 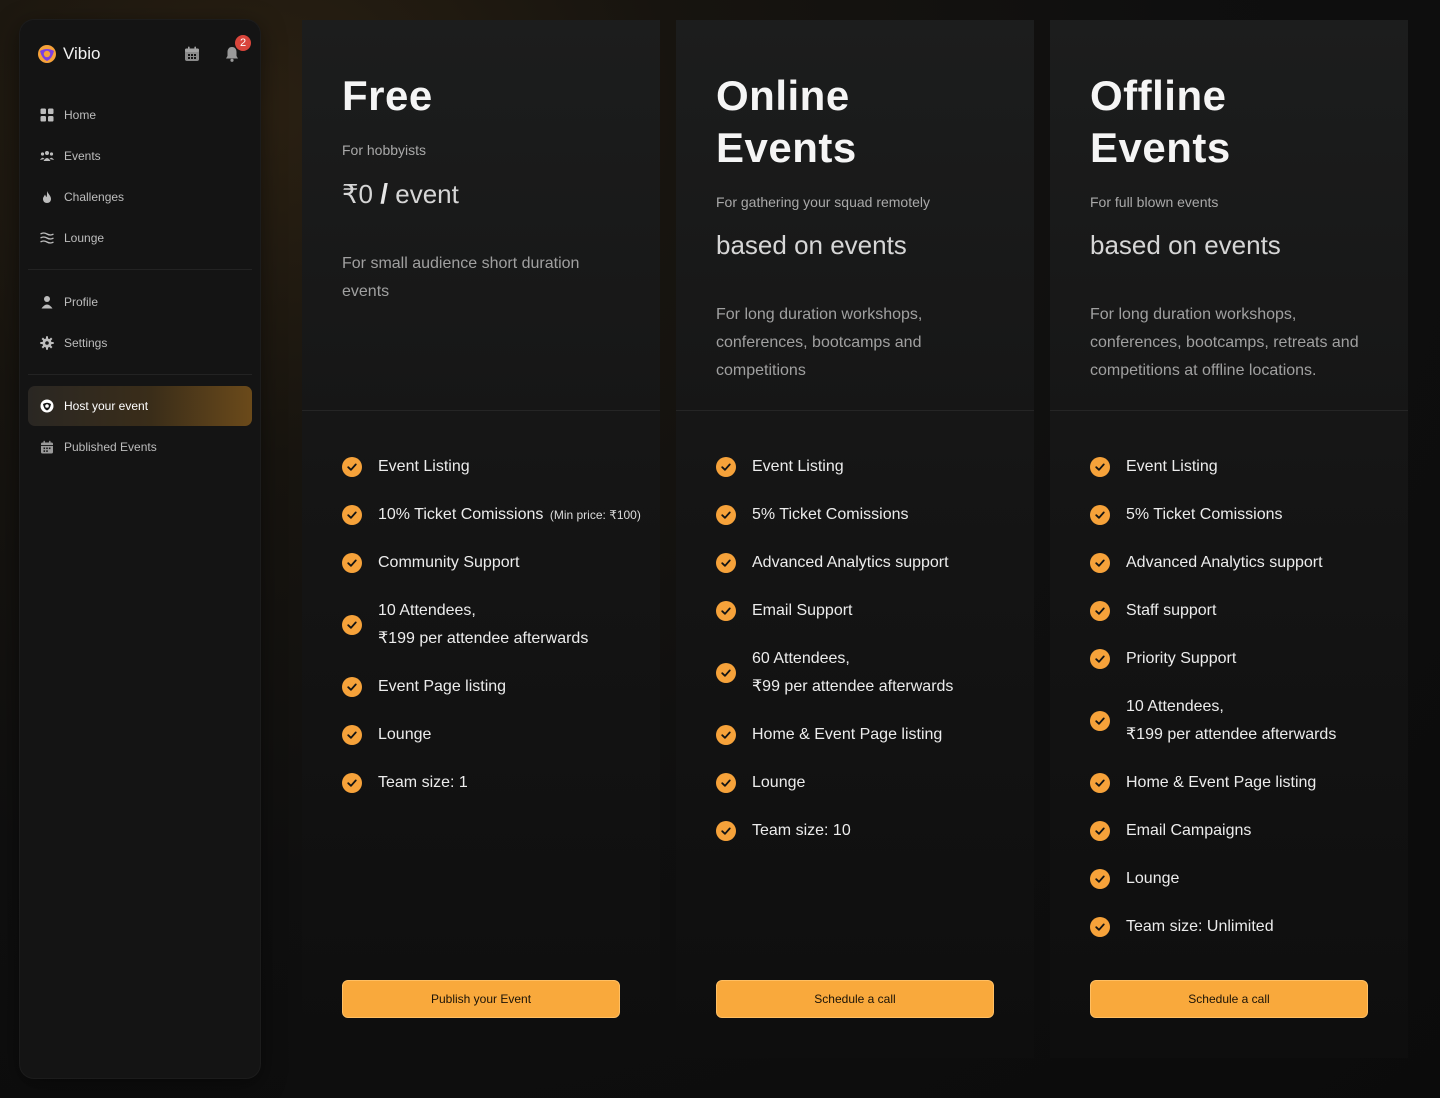 What do you see at coordinates (47, 342) in the screenshot?
I see `gear-icon` at bounding box center [47, 342].